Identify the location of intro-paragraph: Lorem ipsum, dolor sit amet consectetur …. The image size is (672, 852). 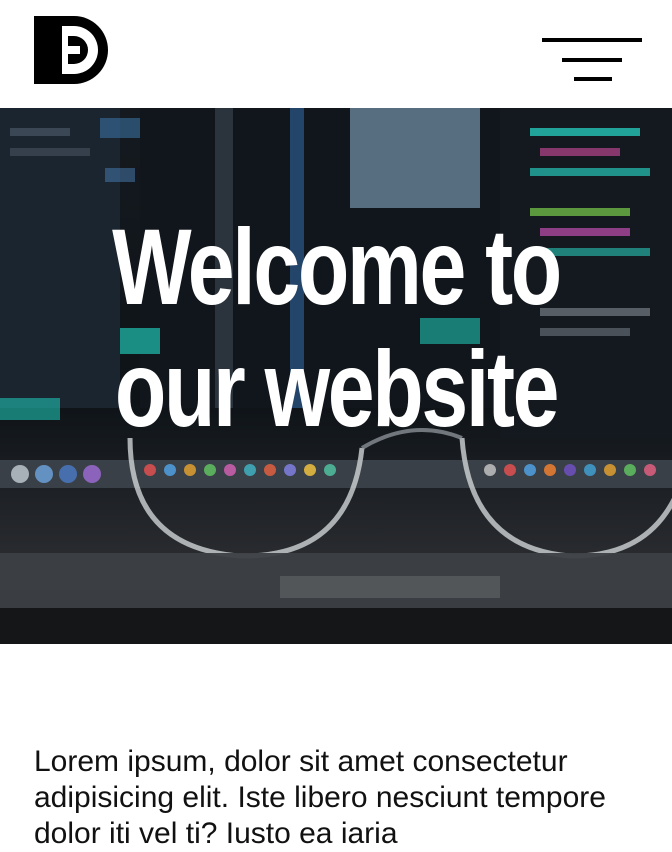
(320, 797).